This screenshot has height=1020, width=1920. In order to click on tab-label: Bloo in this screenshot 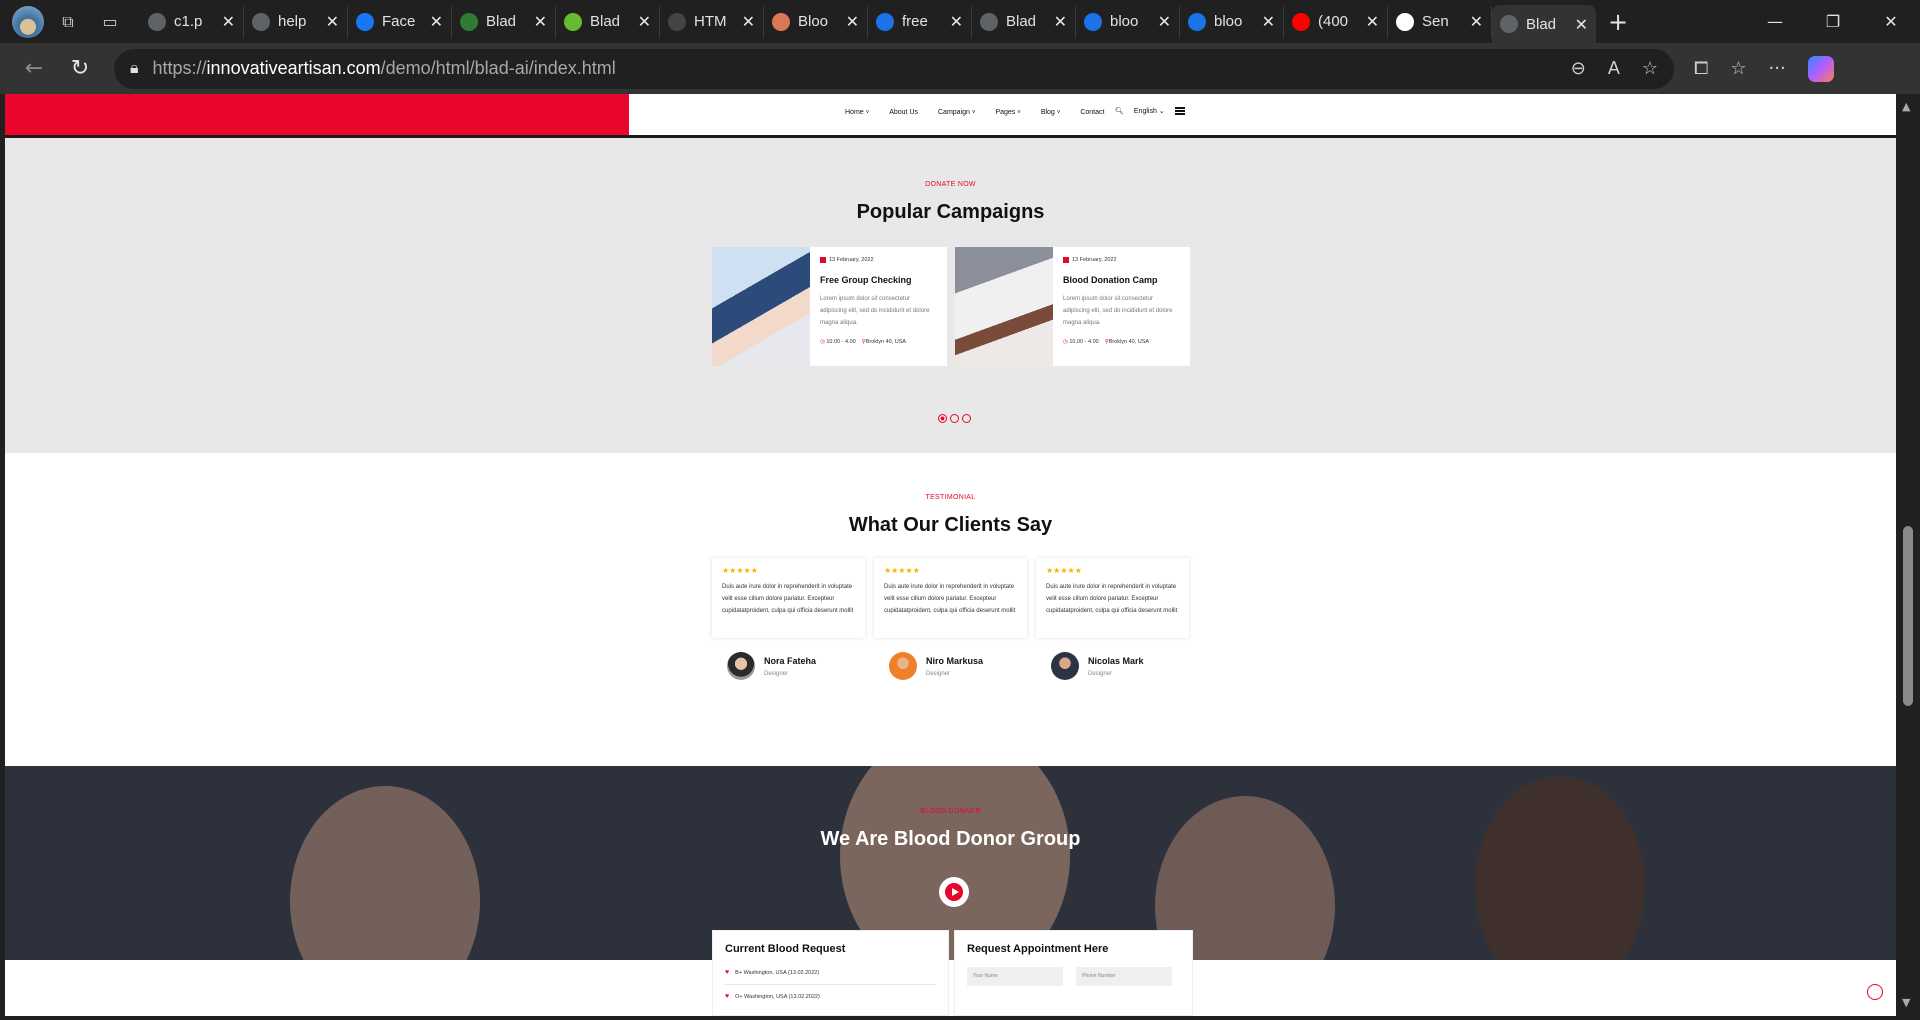, I will do `click(813, 21)`.